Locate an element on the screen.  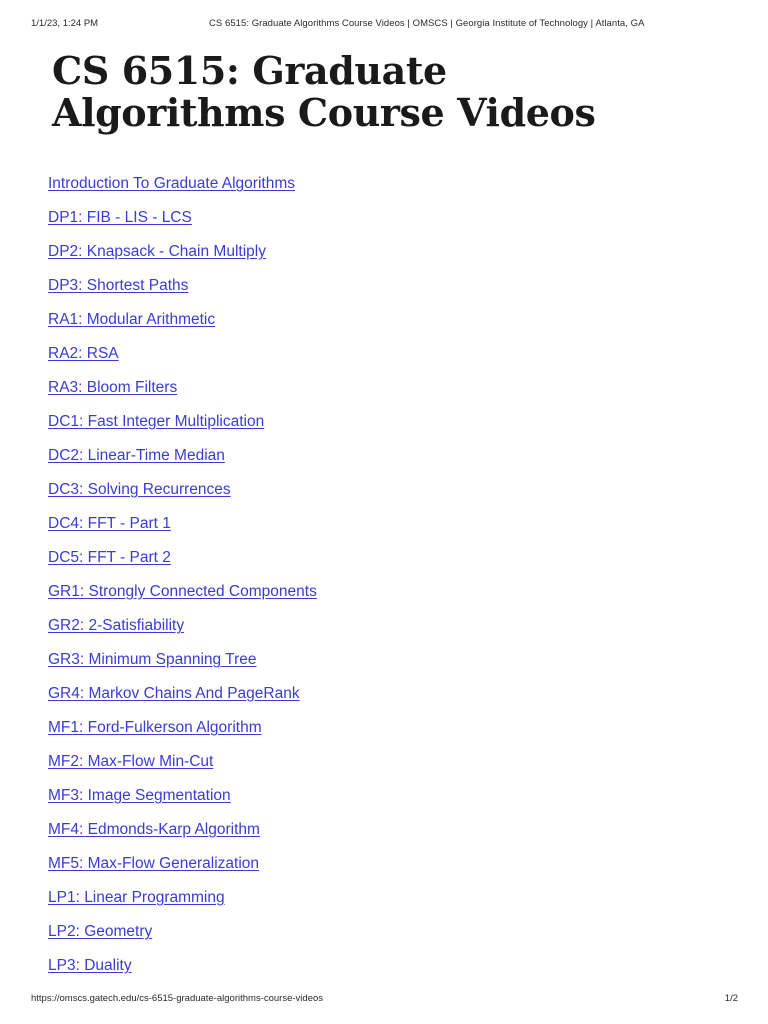
video-link-mf5: MF5: Max-Flow Generalization is located at coordinates (153, 864).